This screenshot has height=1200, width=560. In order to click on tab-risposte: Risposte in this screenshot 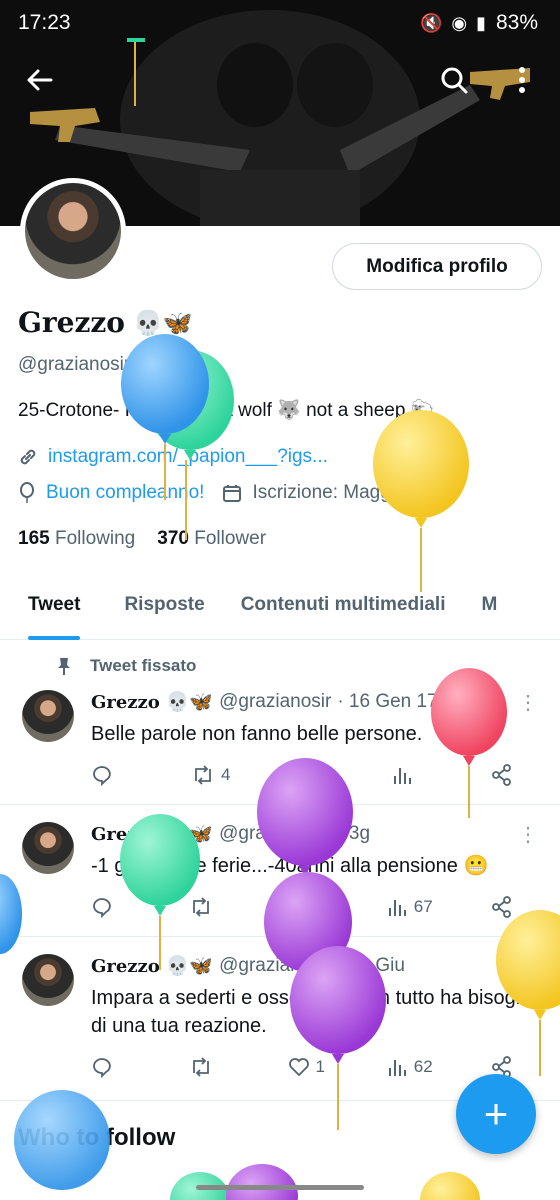, I will do `click(164, 610)`.